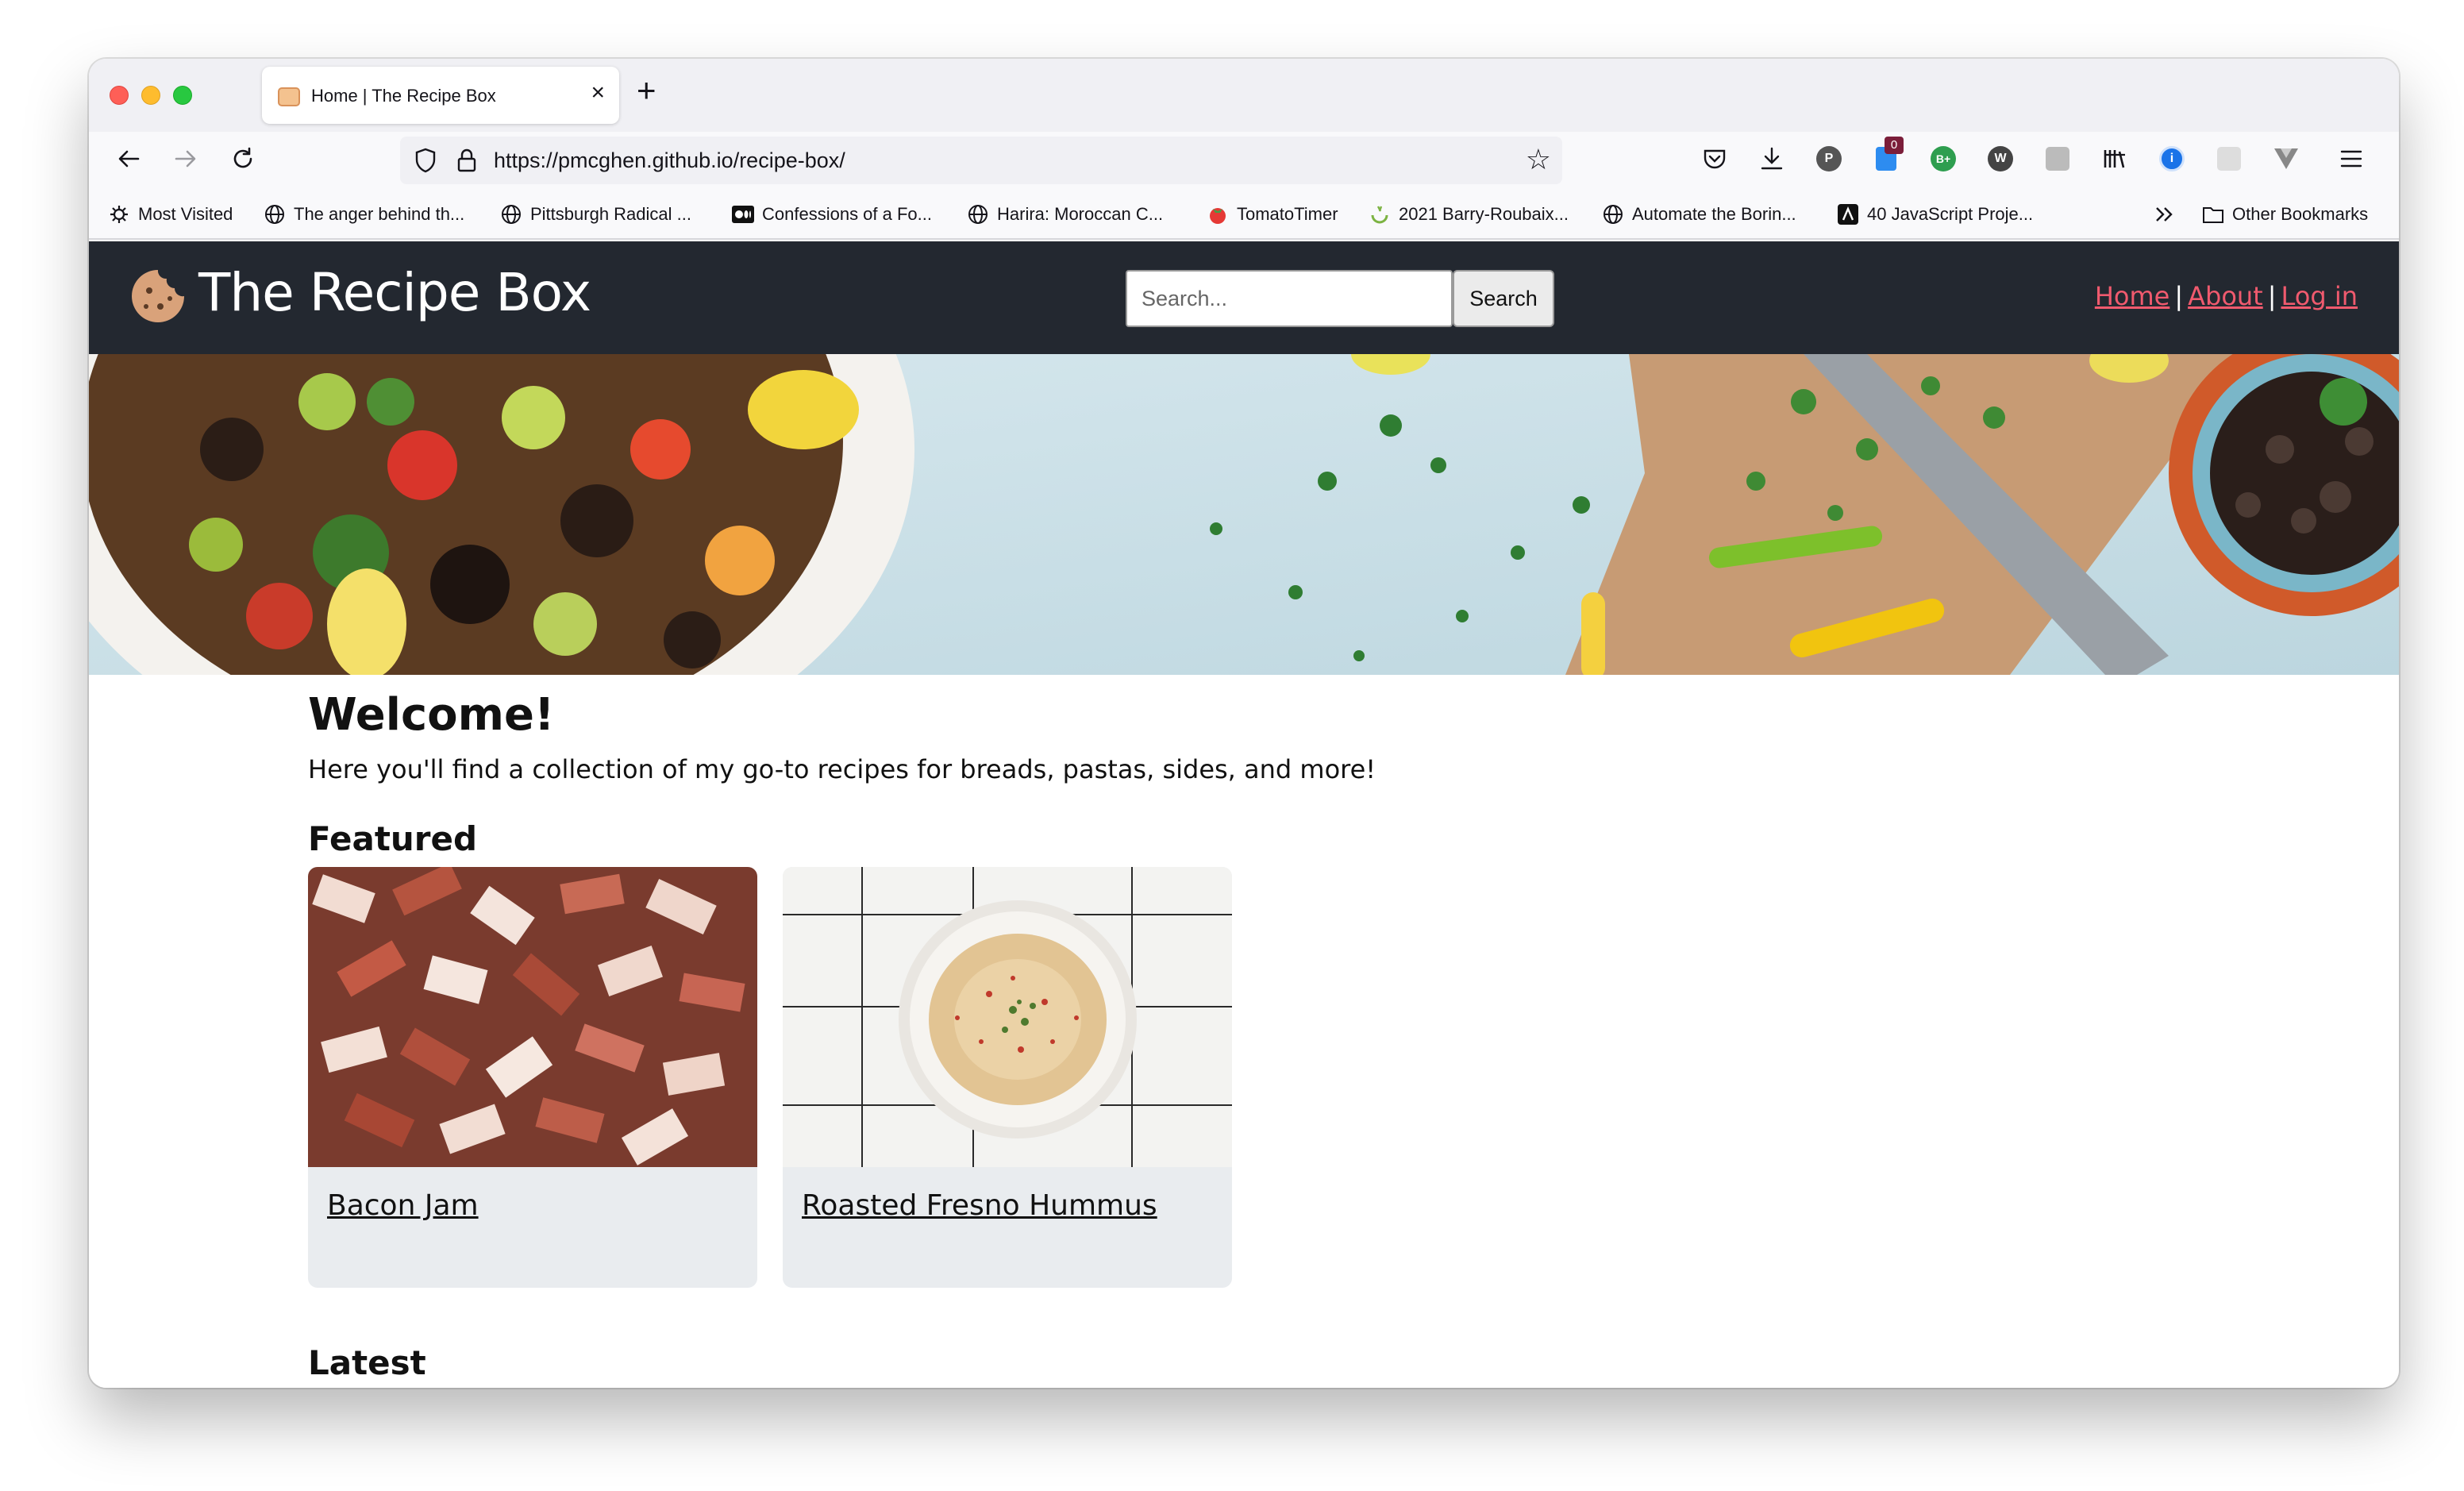 The height and width of the screenshot is (1491, 2464). I want to click on back-button, so click(129, 159).